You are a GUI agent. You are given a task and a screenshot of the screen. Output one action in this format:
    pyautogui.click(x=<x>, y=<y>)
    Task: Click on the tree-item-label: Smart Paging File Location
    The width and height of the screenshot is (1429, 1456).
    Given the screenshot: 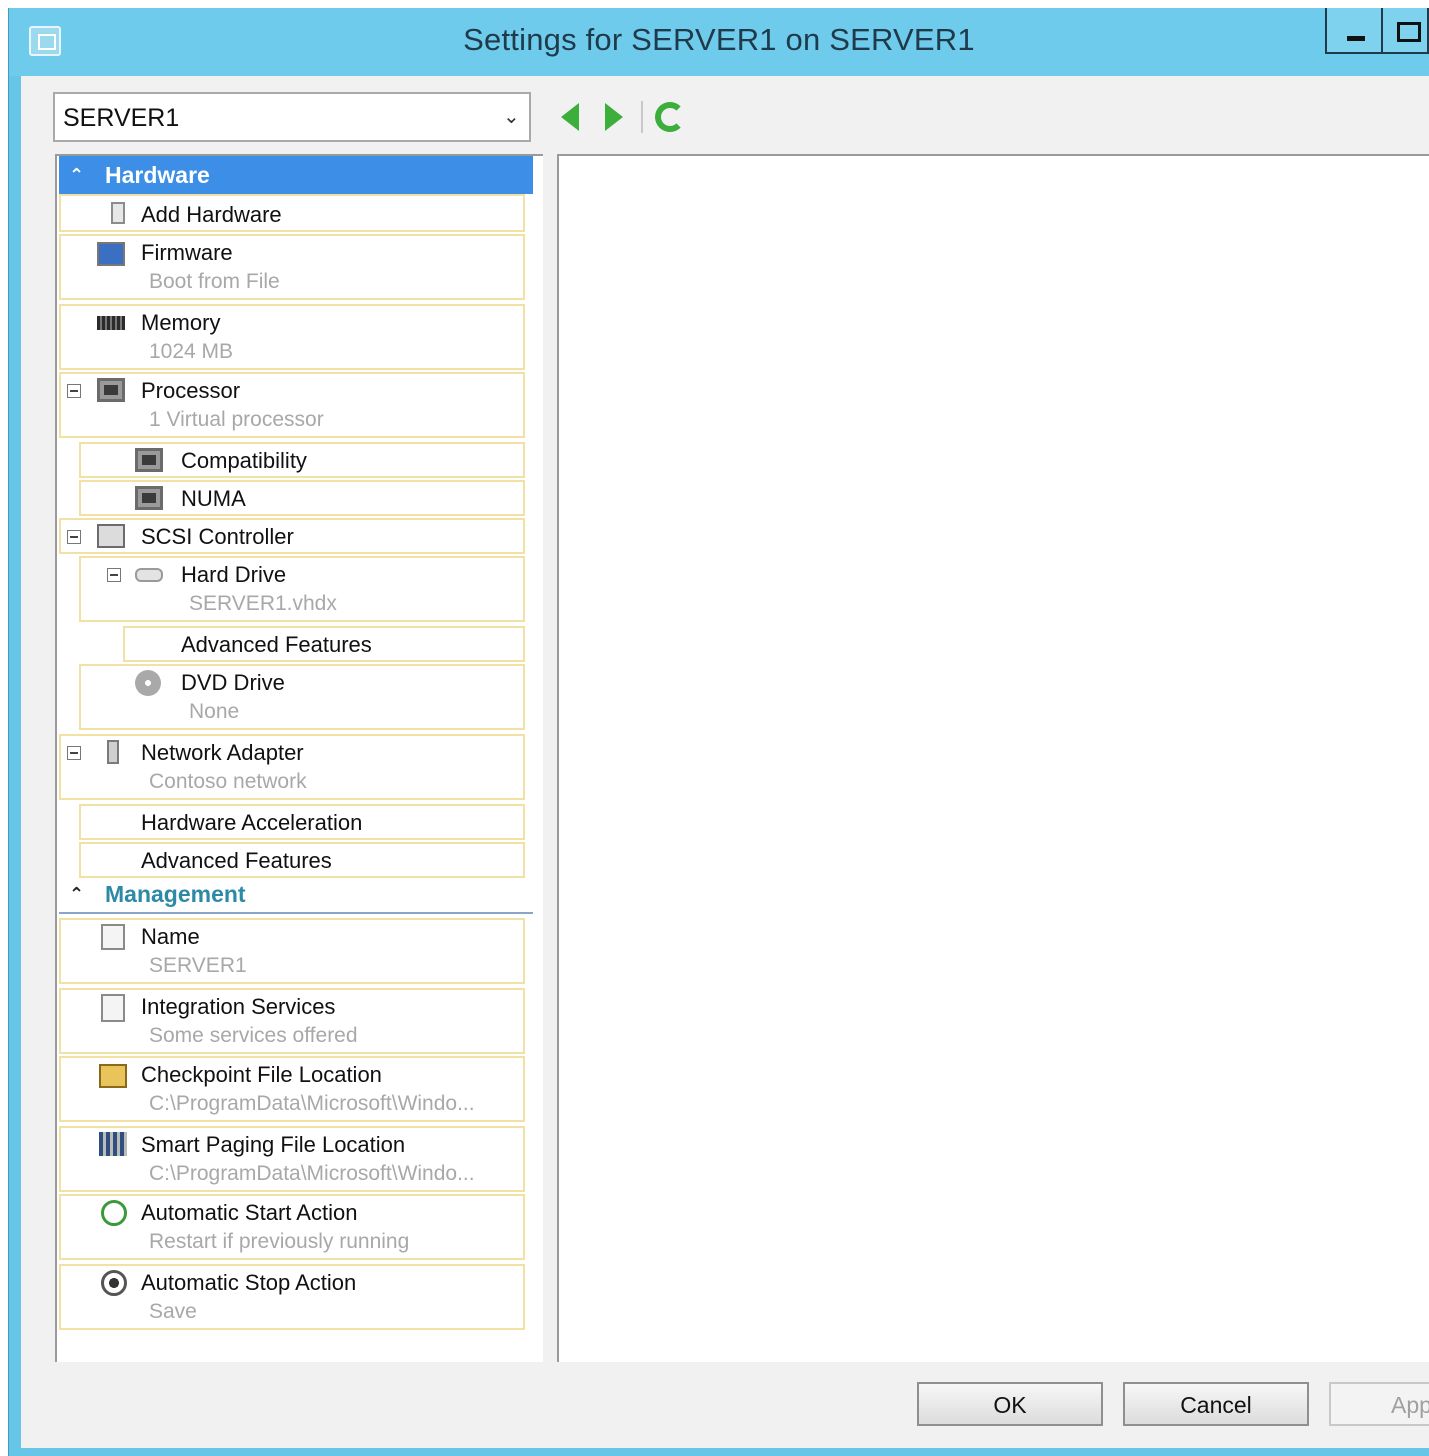 What is the action you would take?
    pyautogui.click(x=273, y=1144)
    